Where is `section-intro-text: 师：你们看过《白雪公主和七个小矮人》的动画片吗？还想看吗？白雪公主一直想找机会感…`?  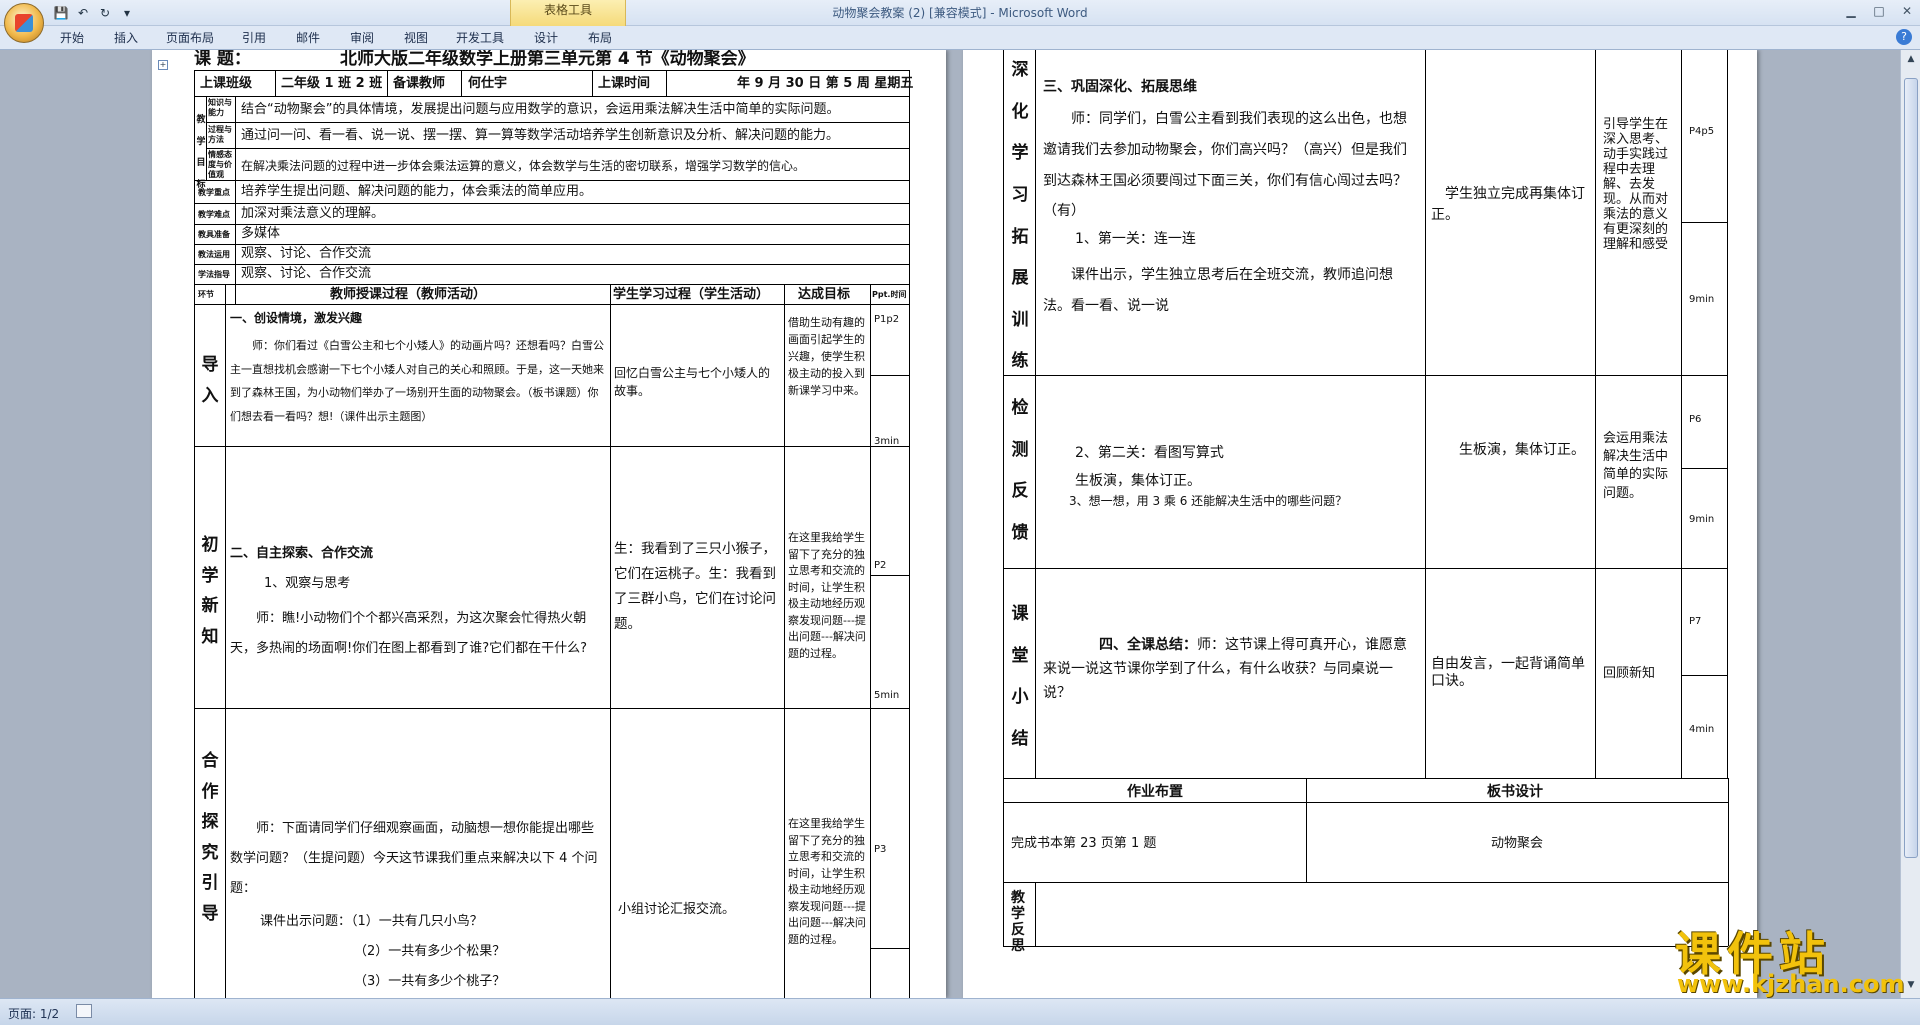 section-intro-text: 师：你们看过《白雪公主和七个小矮人》的动画片吗？还想看吗？白雪公主一直想找机会感… is located at coordinates (417, 381).